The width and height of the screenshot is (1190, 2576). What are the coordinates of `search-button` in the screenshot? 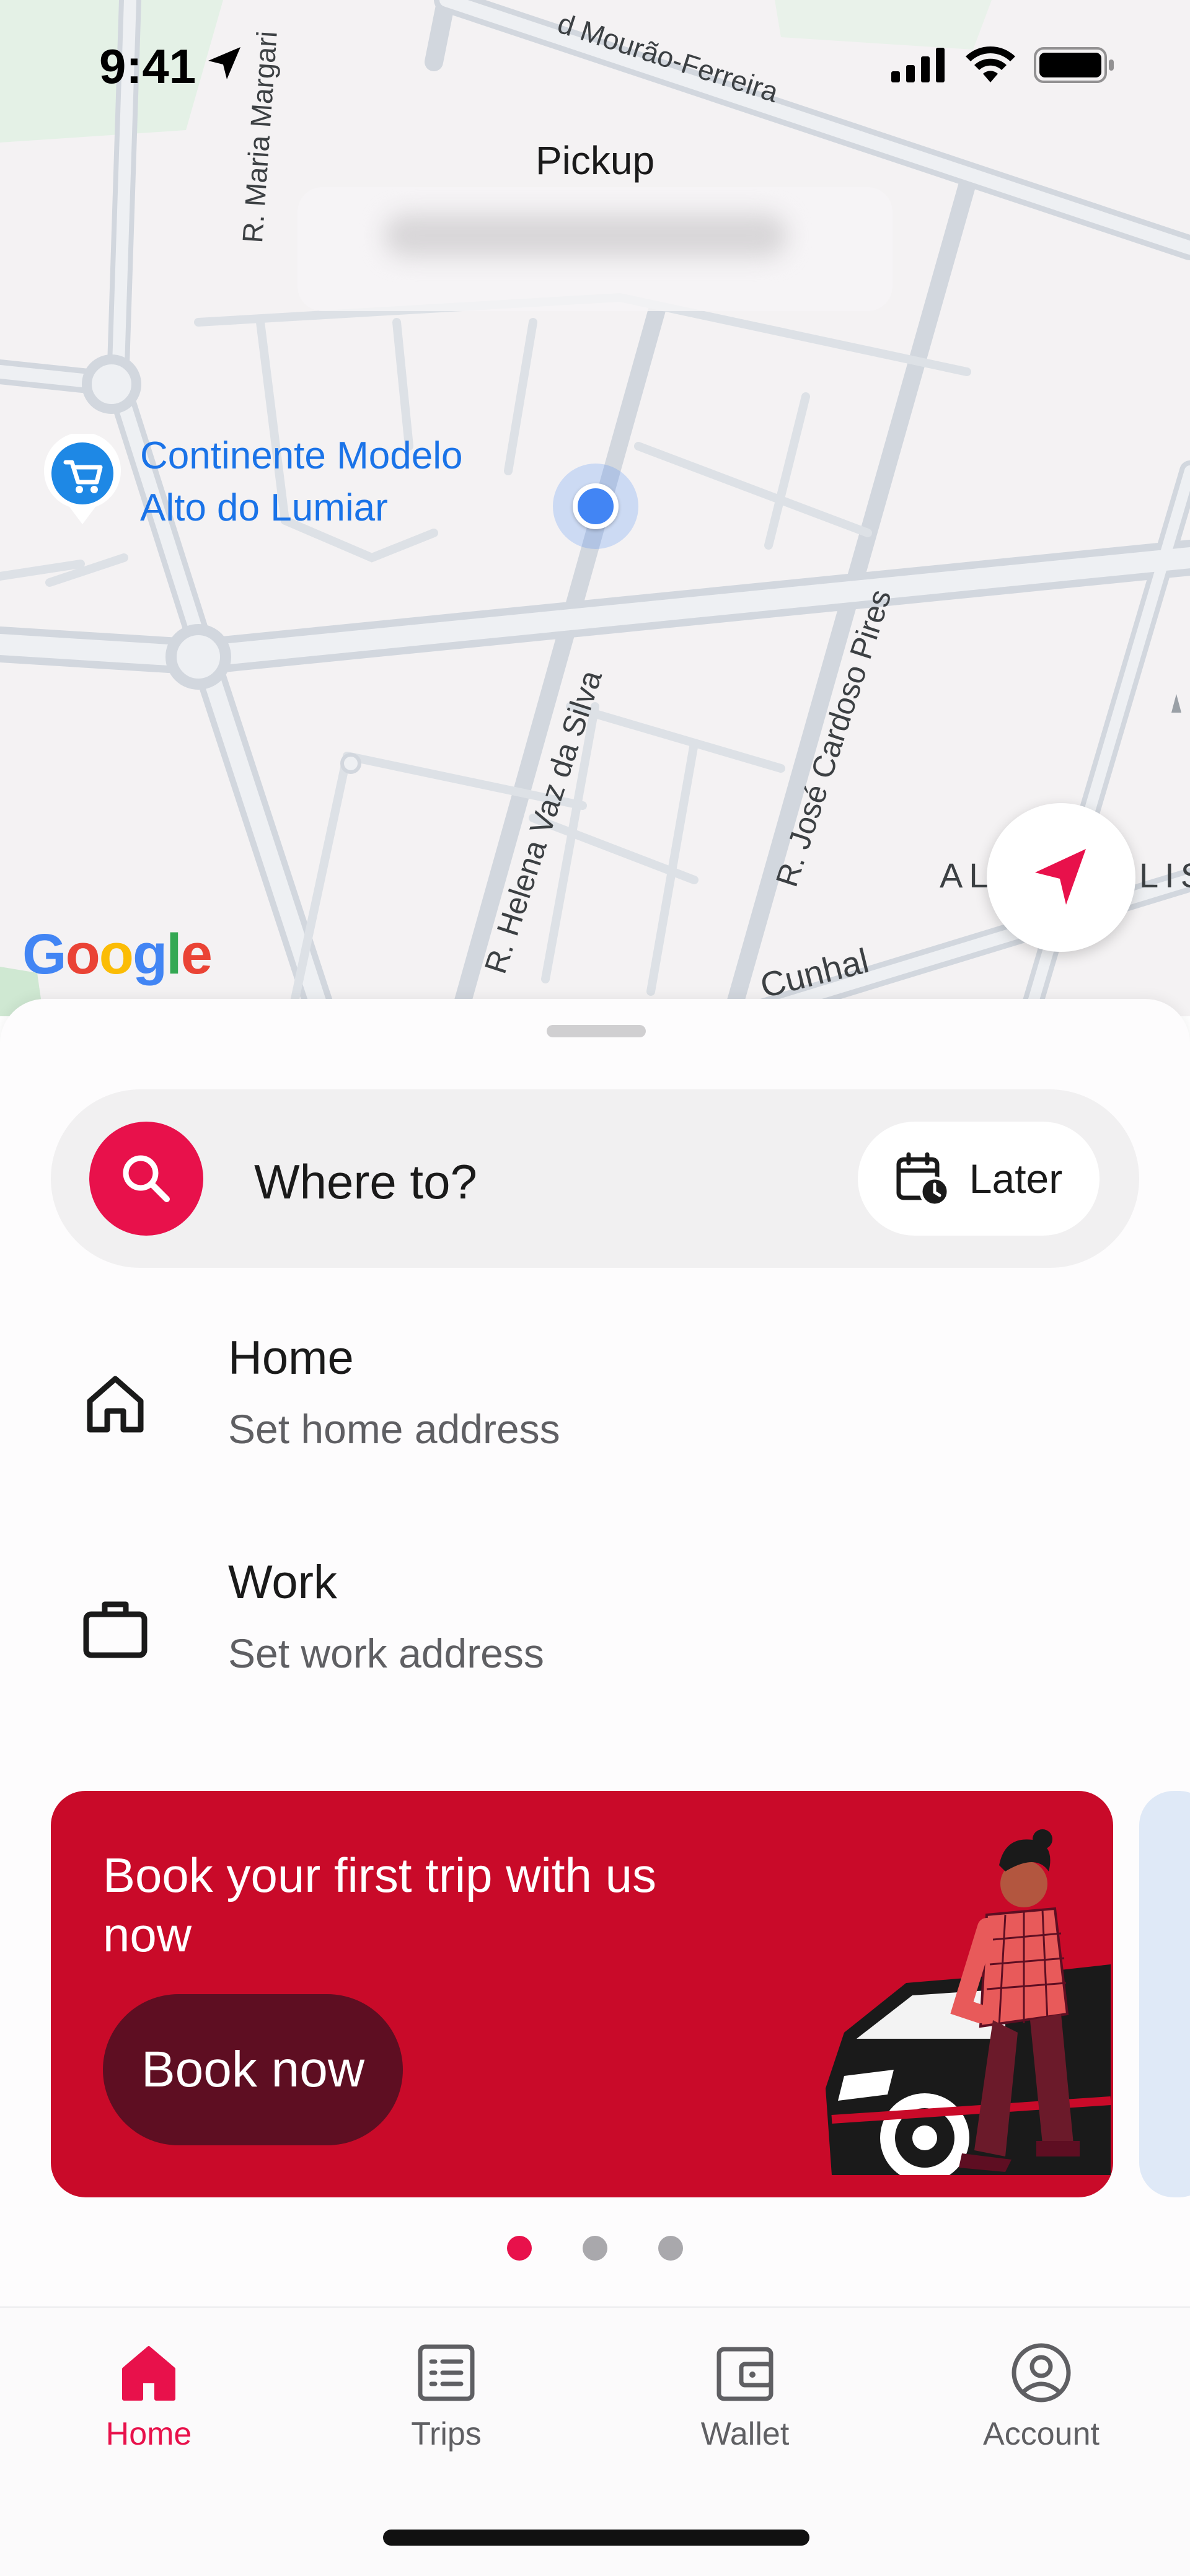 It's located at (146, 1179).